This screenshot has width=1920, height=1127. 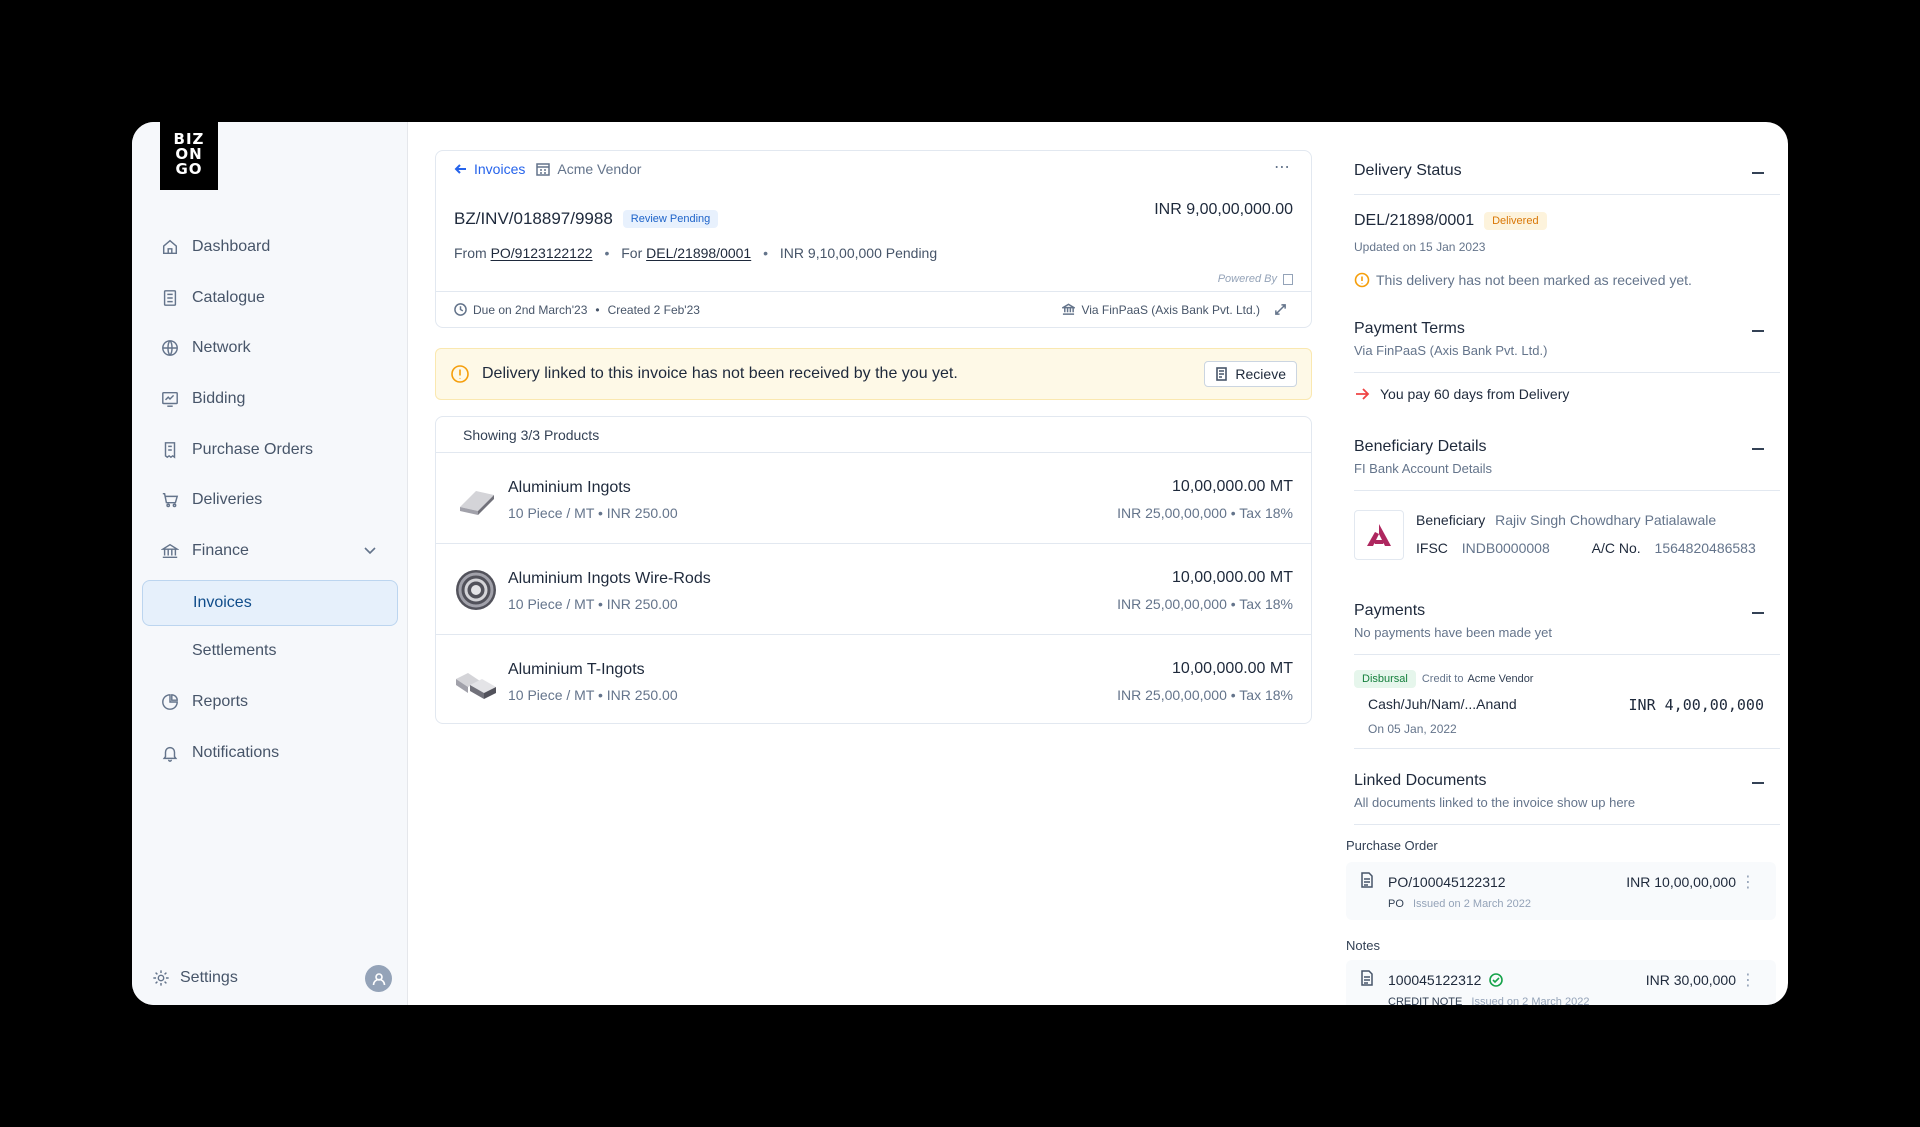 What do you see at coordinates (270, 500) in the screenshot?
I see `sidebar-item-deliveries: Deliveries` at bounding box center [270, 500].